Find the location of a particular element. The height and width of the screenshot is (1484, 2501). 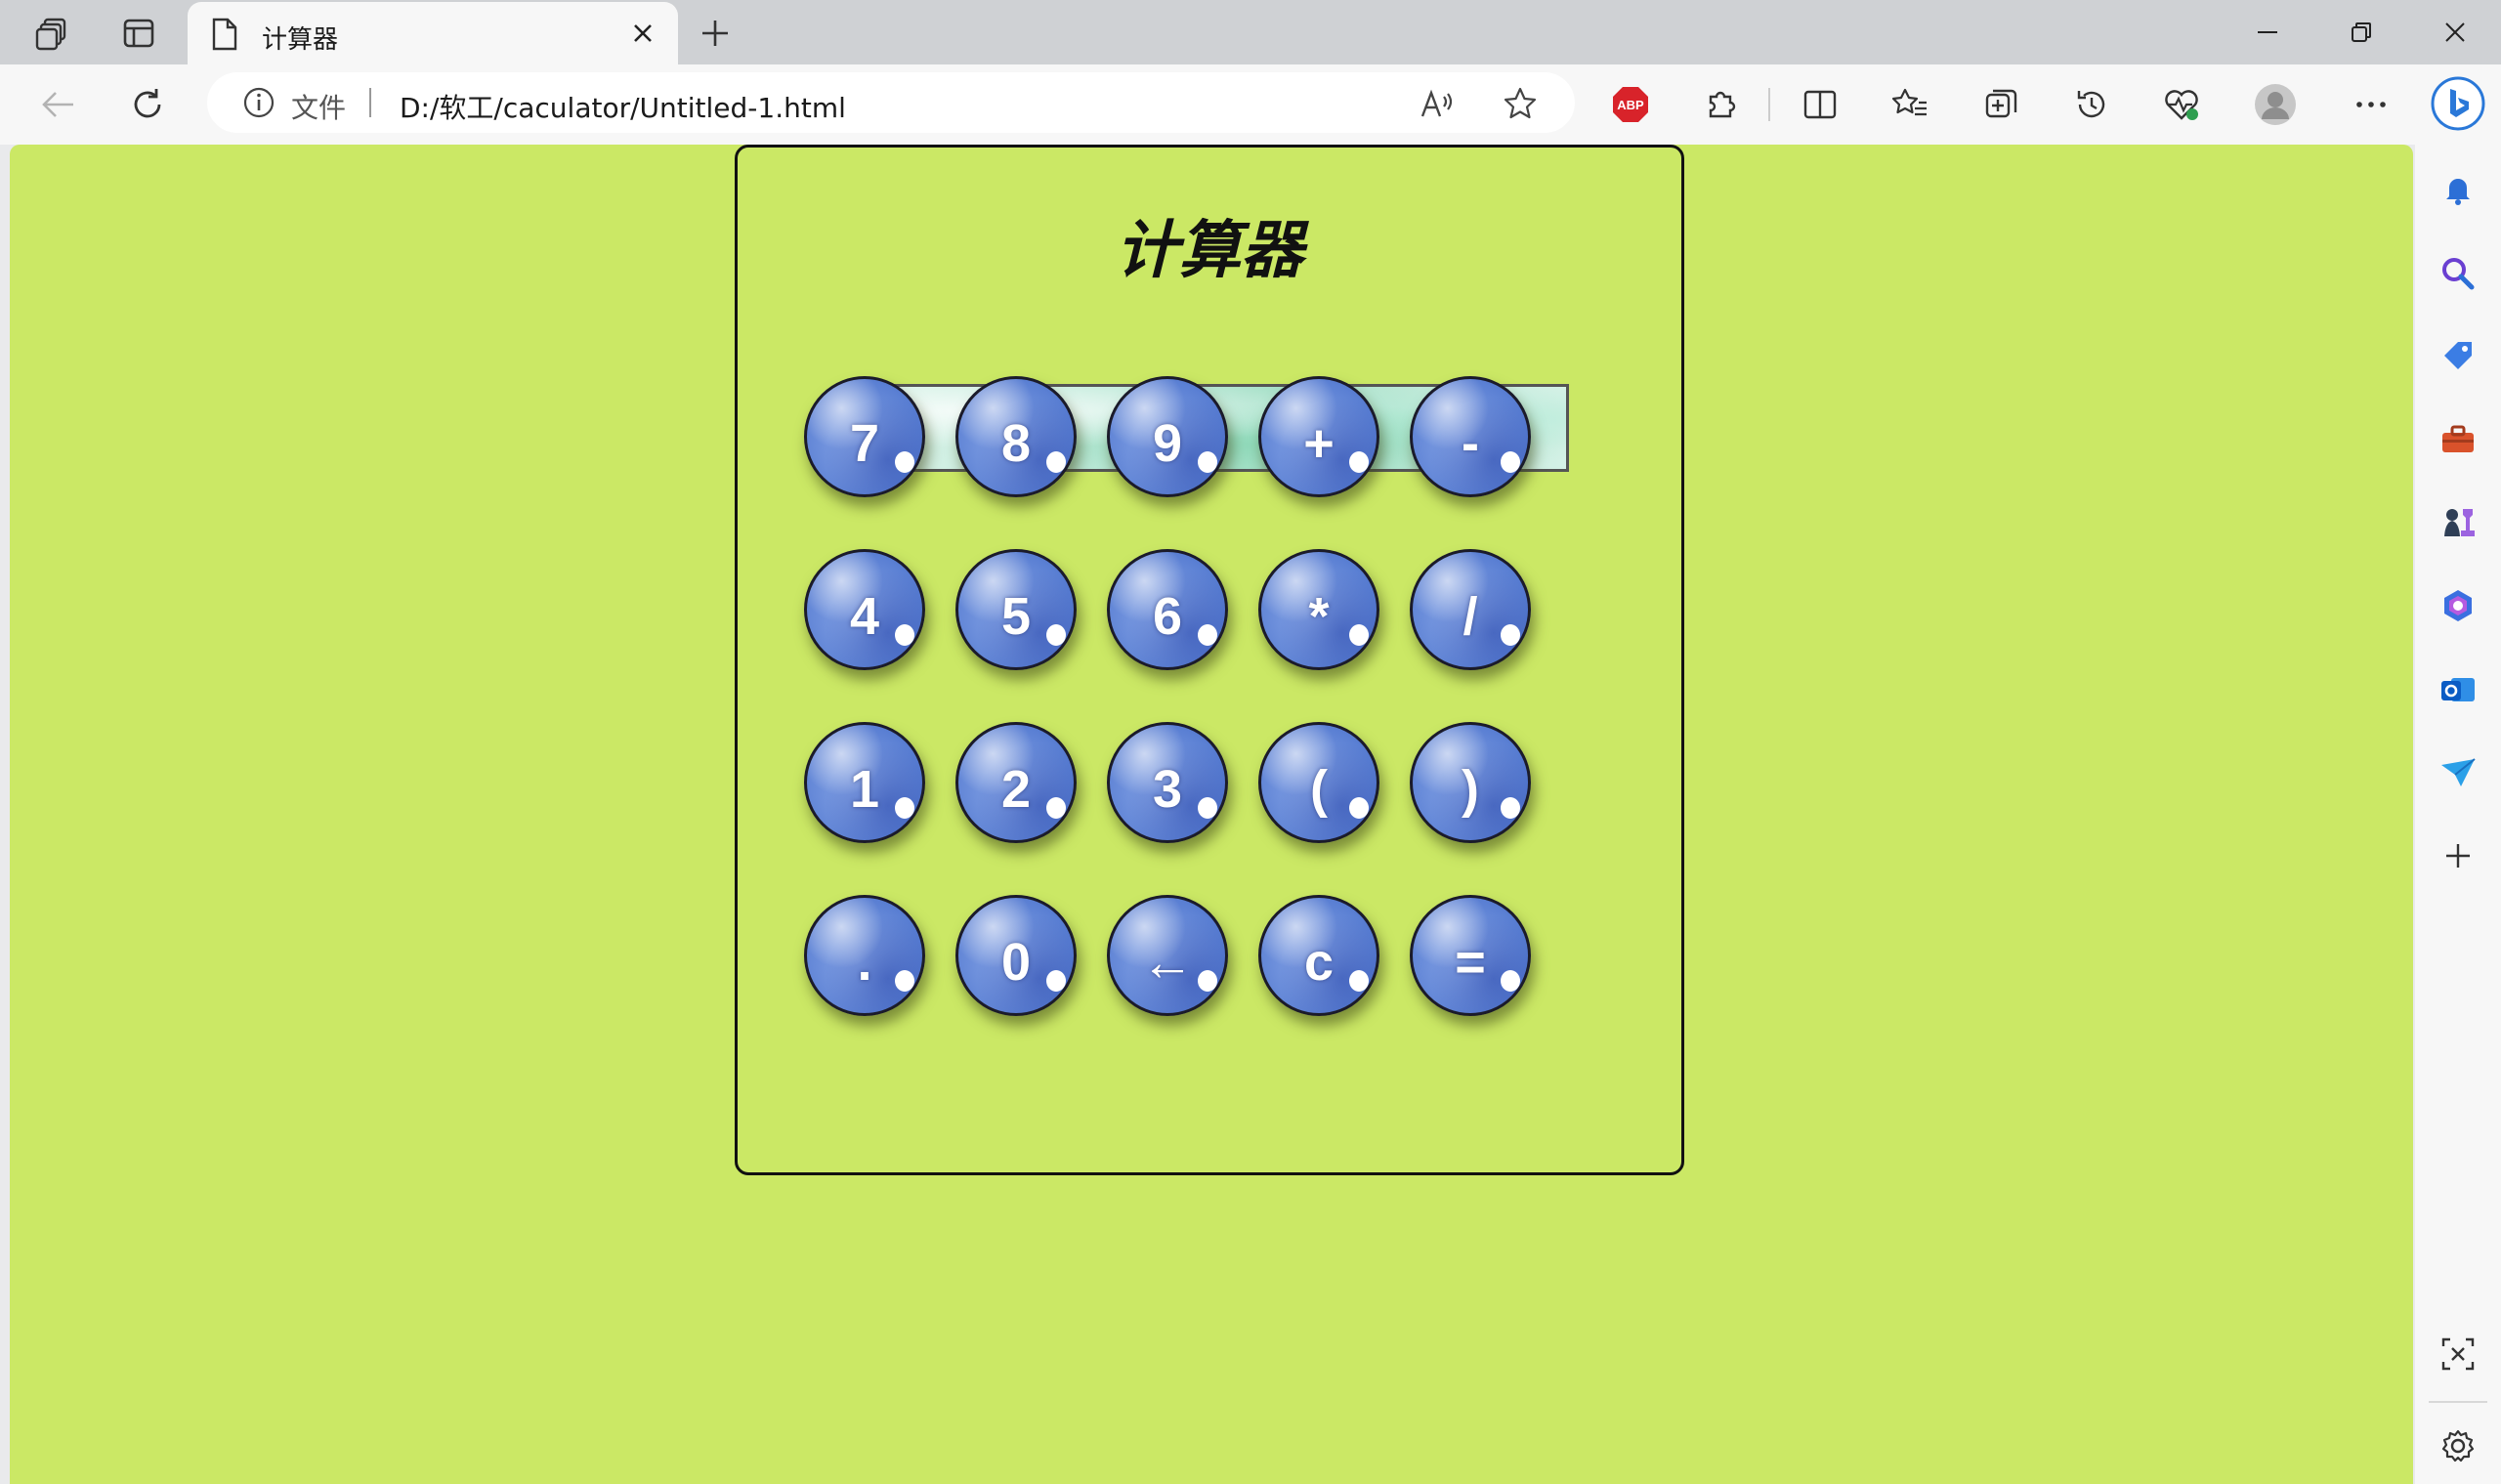

tab-strip: 计算器 is located at coordinates (1250, 32).